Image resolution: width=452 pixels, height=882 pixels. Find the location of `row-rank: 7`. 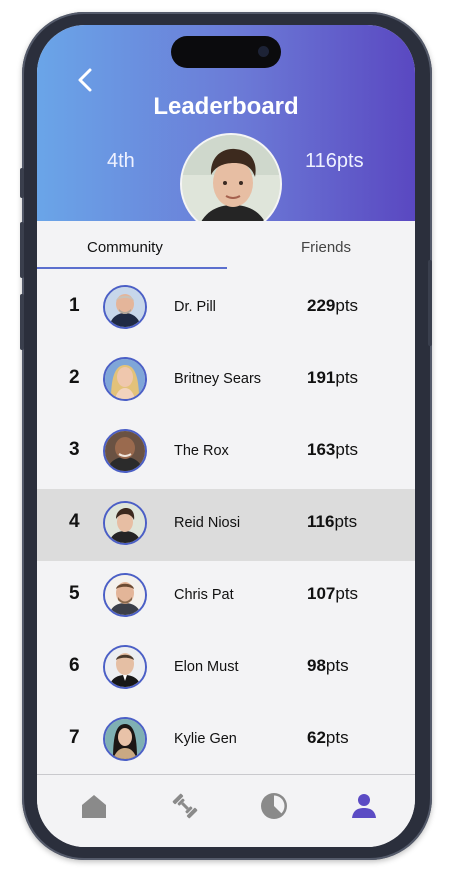

row-rank: 7 is located at coordinates (74, 737).